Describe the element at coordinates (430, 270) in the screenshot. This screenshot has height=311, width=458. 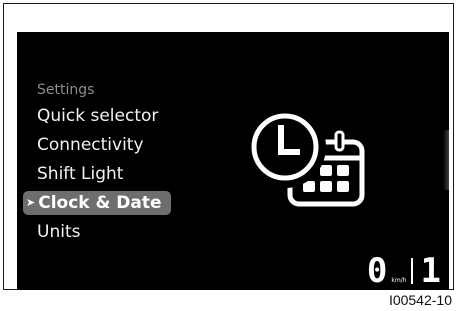
I see `gear-indicator: 1` at that location.